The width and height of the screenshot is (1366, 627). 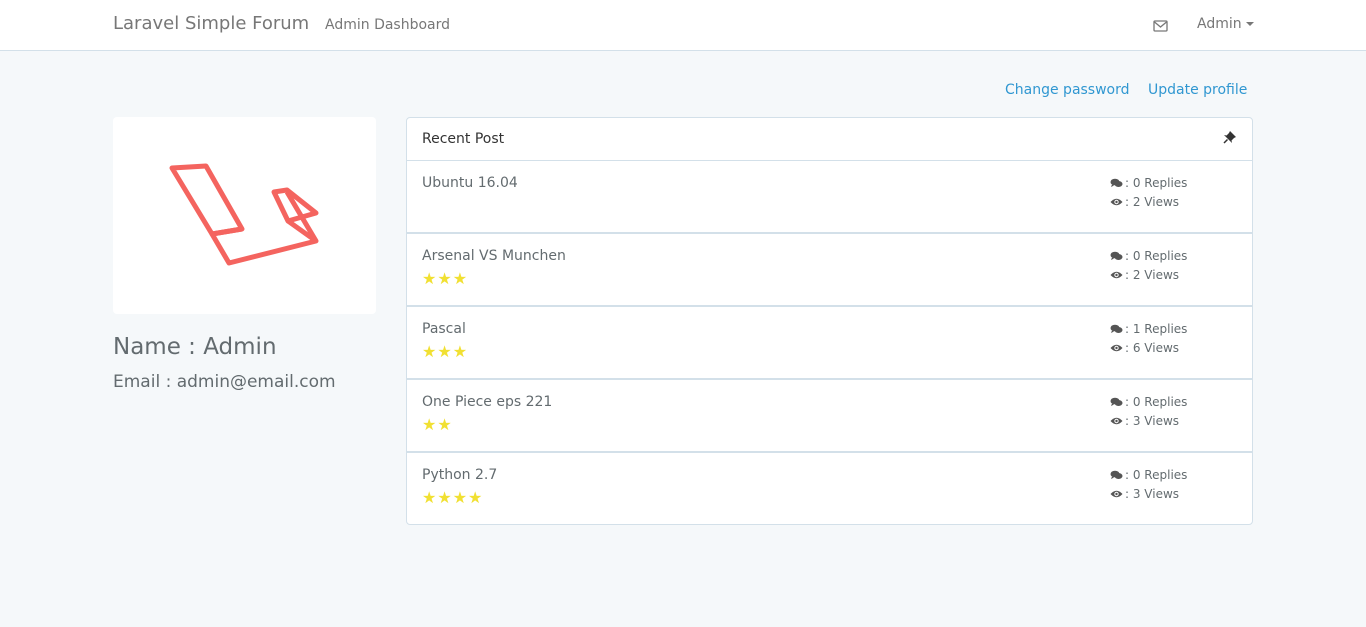 I want to click on rating-stars: ★★★★, so click(x=452, y=497).